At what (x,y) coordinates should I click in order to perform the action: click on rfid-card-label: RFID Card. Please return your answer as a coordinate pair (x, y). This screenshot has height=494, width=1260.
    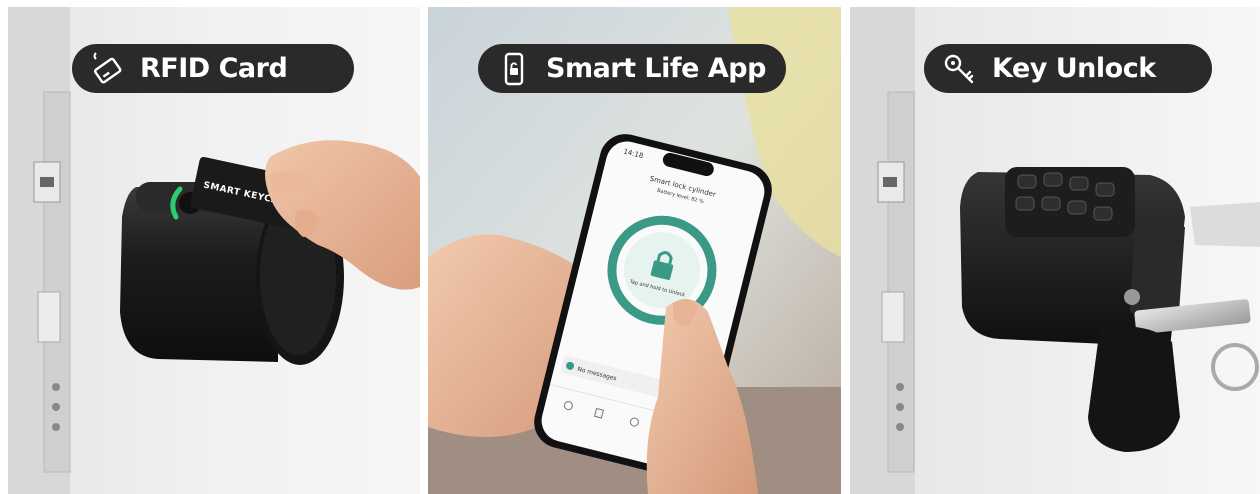
    Looking at the image, I should click on (214, 68).